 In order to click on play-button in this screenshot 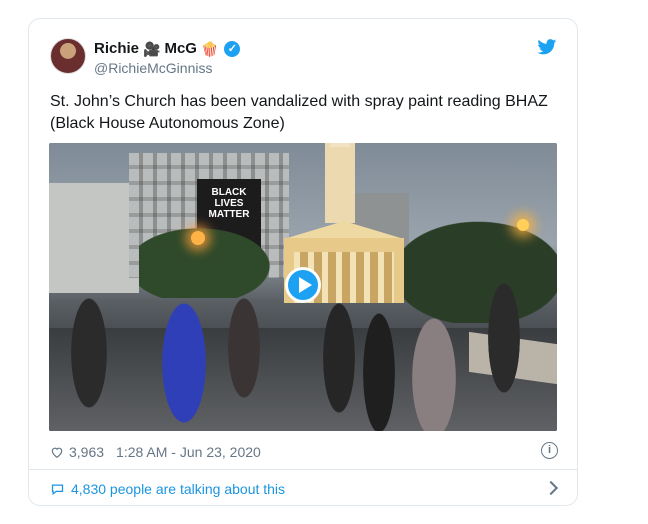, I will do `click(303, 285)`.